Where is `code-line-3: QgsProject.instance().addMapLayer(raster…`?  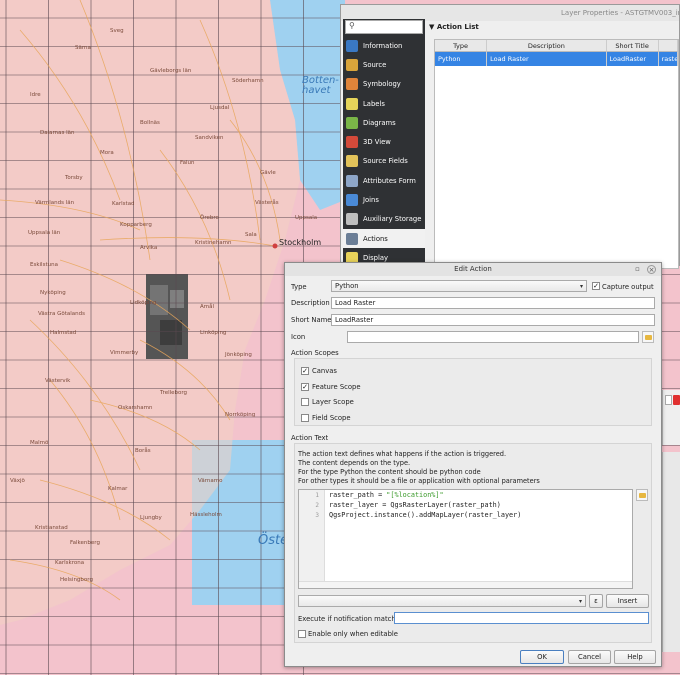
code-line-3: QgsProject.instance().addMapLayer(raster… is located at coordinates (425, 515).